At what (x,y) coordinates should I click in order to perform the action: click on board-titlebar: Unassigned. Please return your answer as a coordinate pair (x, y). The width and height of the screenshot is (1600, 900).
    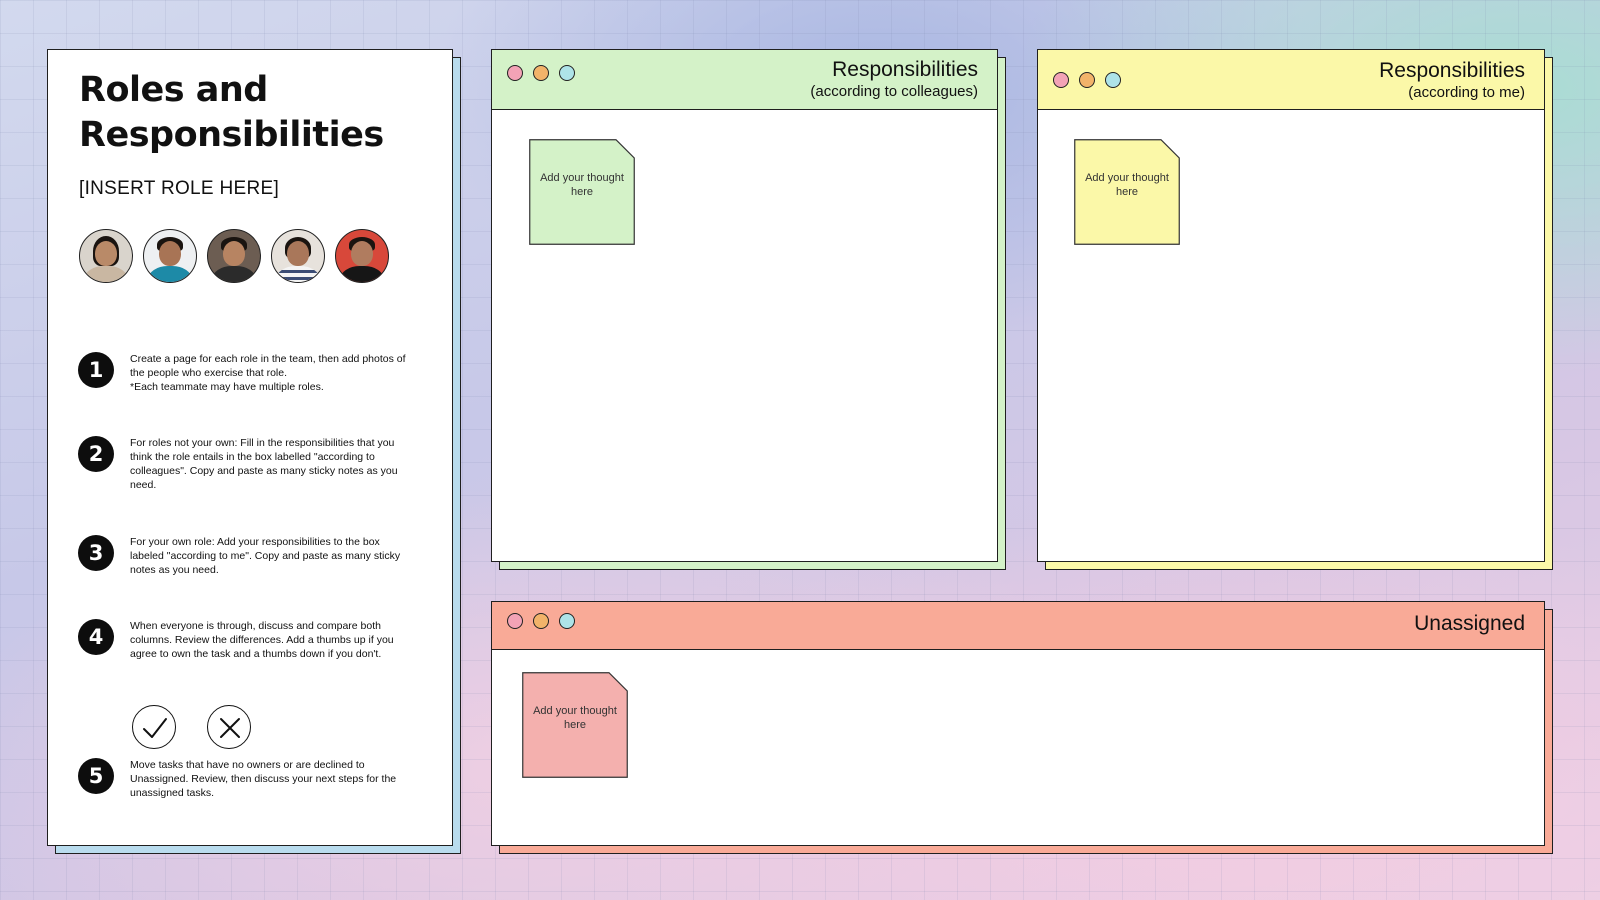
    Looking at the image, I should click on (1018, 626).